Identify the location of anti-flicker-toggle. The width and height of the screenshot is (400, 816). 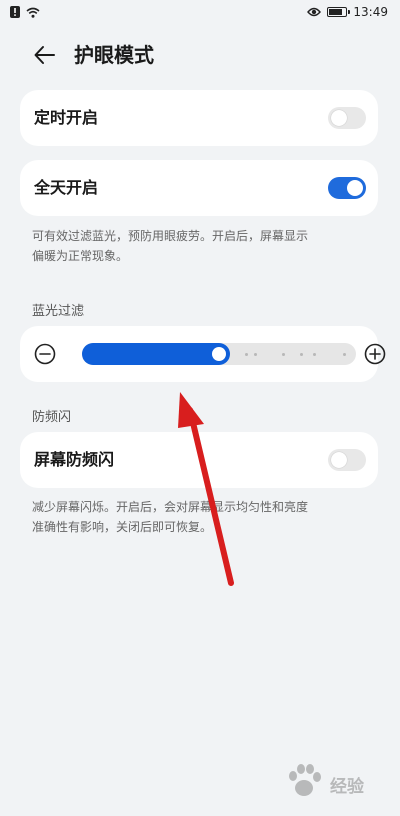
(347, 460).